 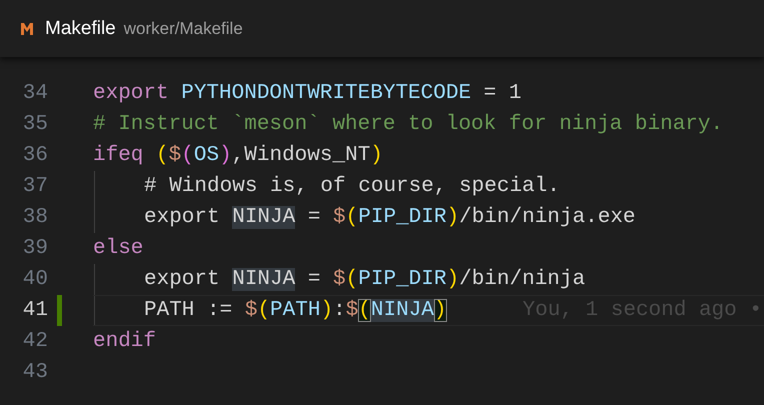 I want to click on line-number: 35, so click(x=35, y=125).